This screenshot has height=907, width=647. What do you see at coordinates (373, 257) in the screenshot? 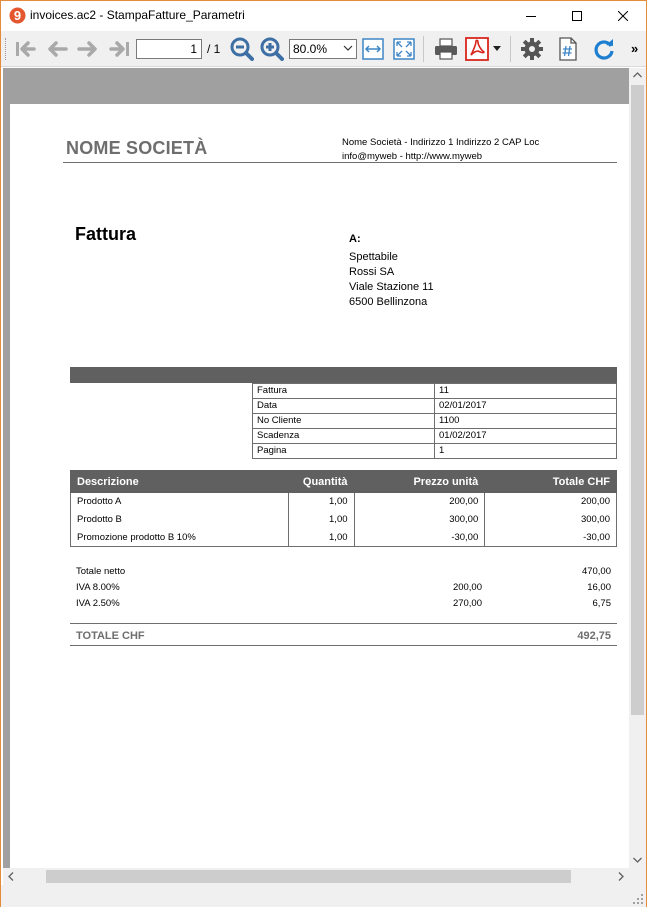
I see `address-line: Spettabile` at bounding box center [373, 257].